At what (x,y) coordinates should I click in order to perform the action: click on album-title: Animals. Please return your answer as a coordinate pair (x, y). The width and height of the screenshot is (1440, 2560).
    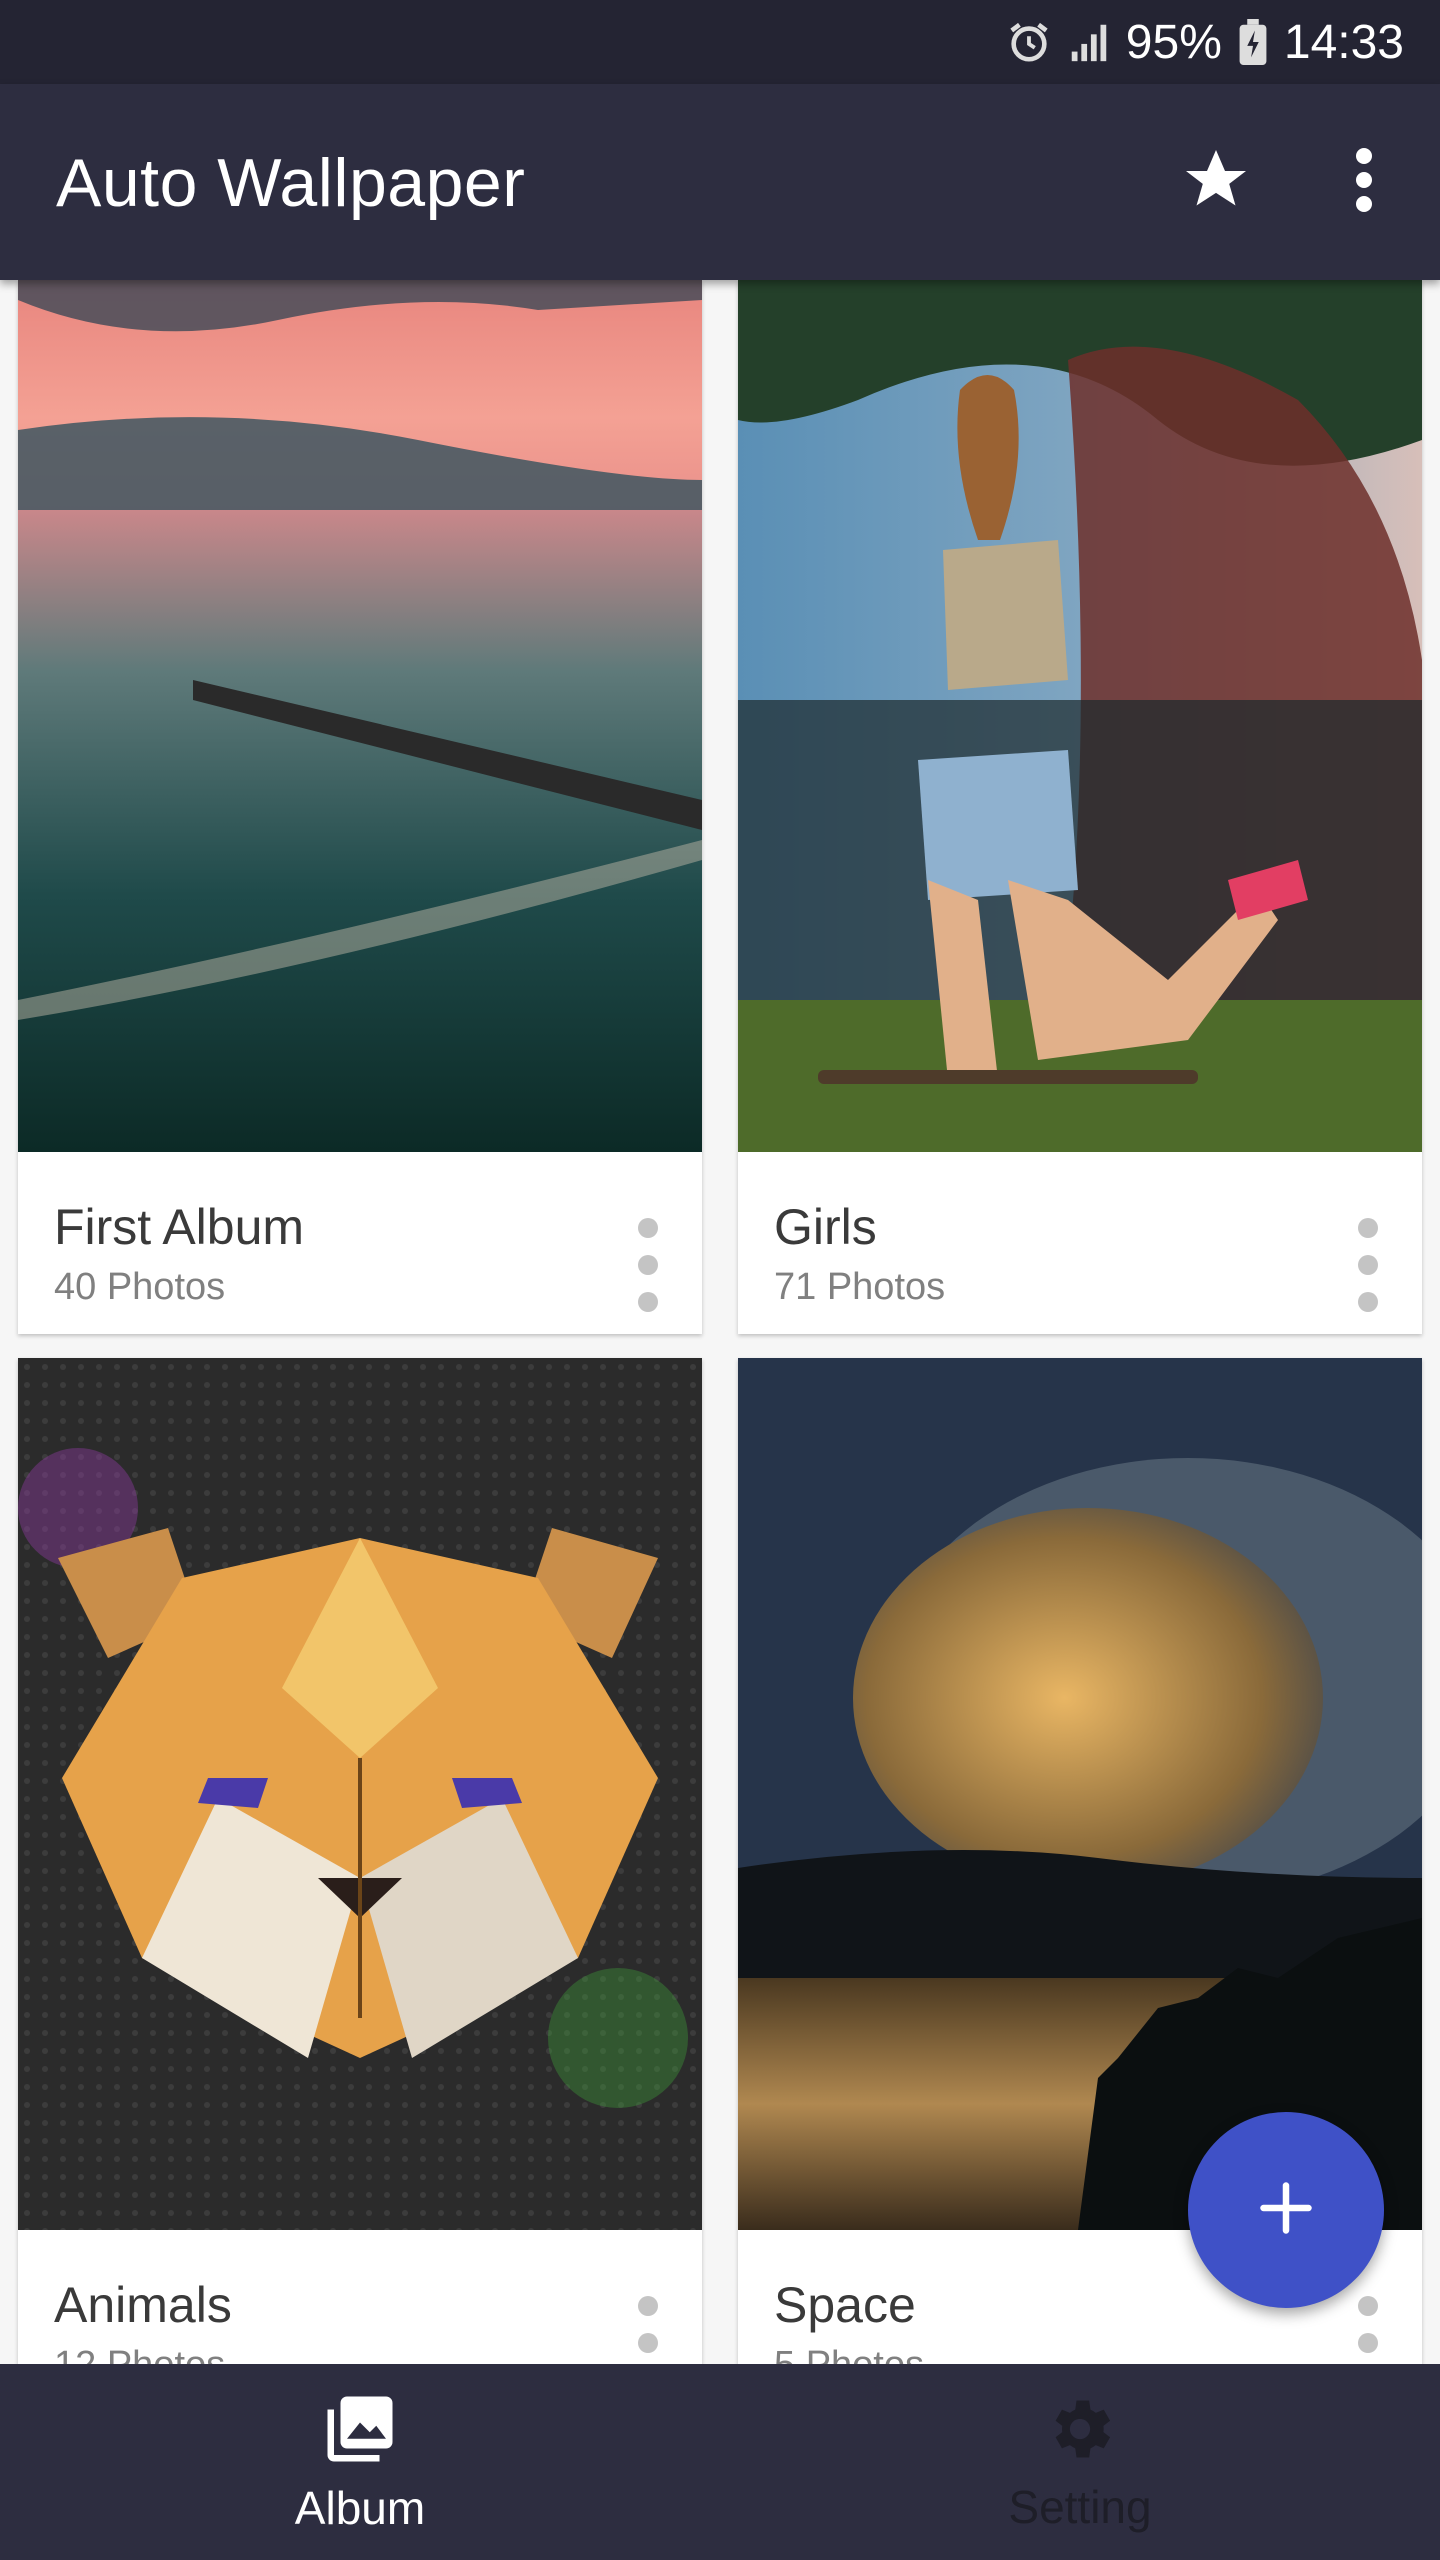
    Looking at the image, I should click on (143, 2305).